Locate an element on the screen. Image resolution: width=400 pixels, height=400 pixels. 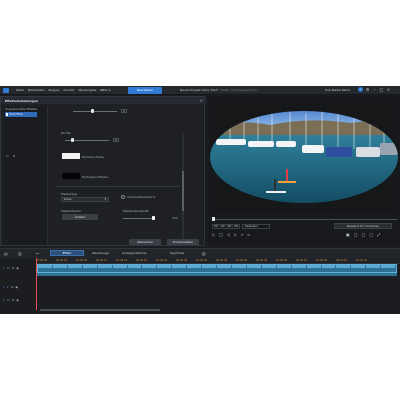
reset-button: Zurücksetzen is located at coordinates (183, 242).